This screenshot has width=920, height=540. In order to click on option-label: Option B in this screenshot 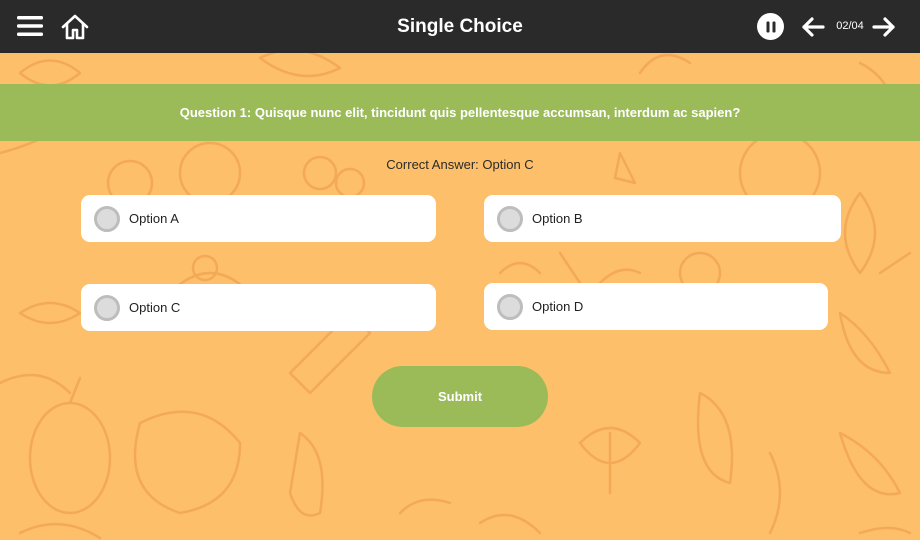, I will do `click(557, 218)`.